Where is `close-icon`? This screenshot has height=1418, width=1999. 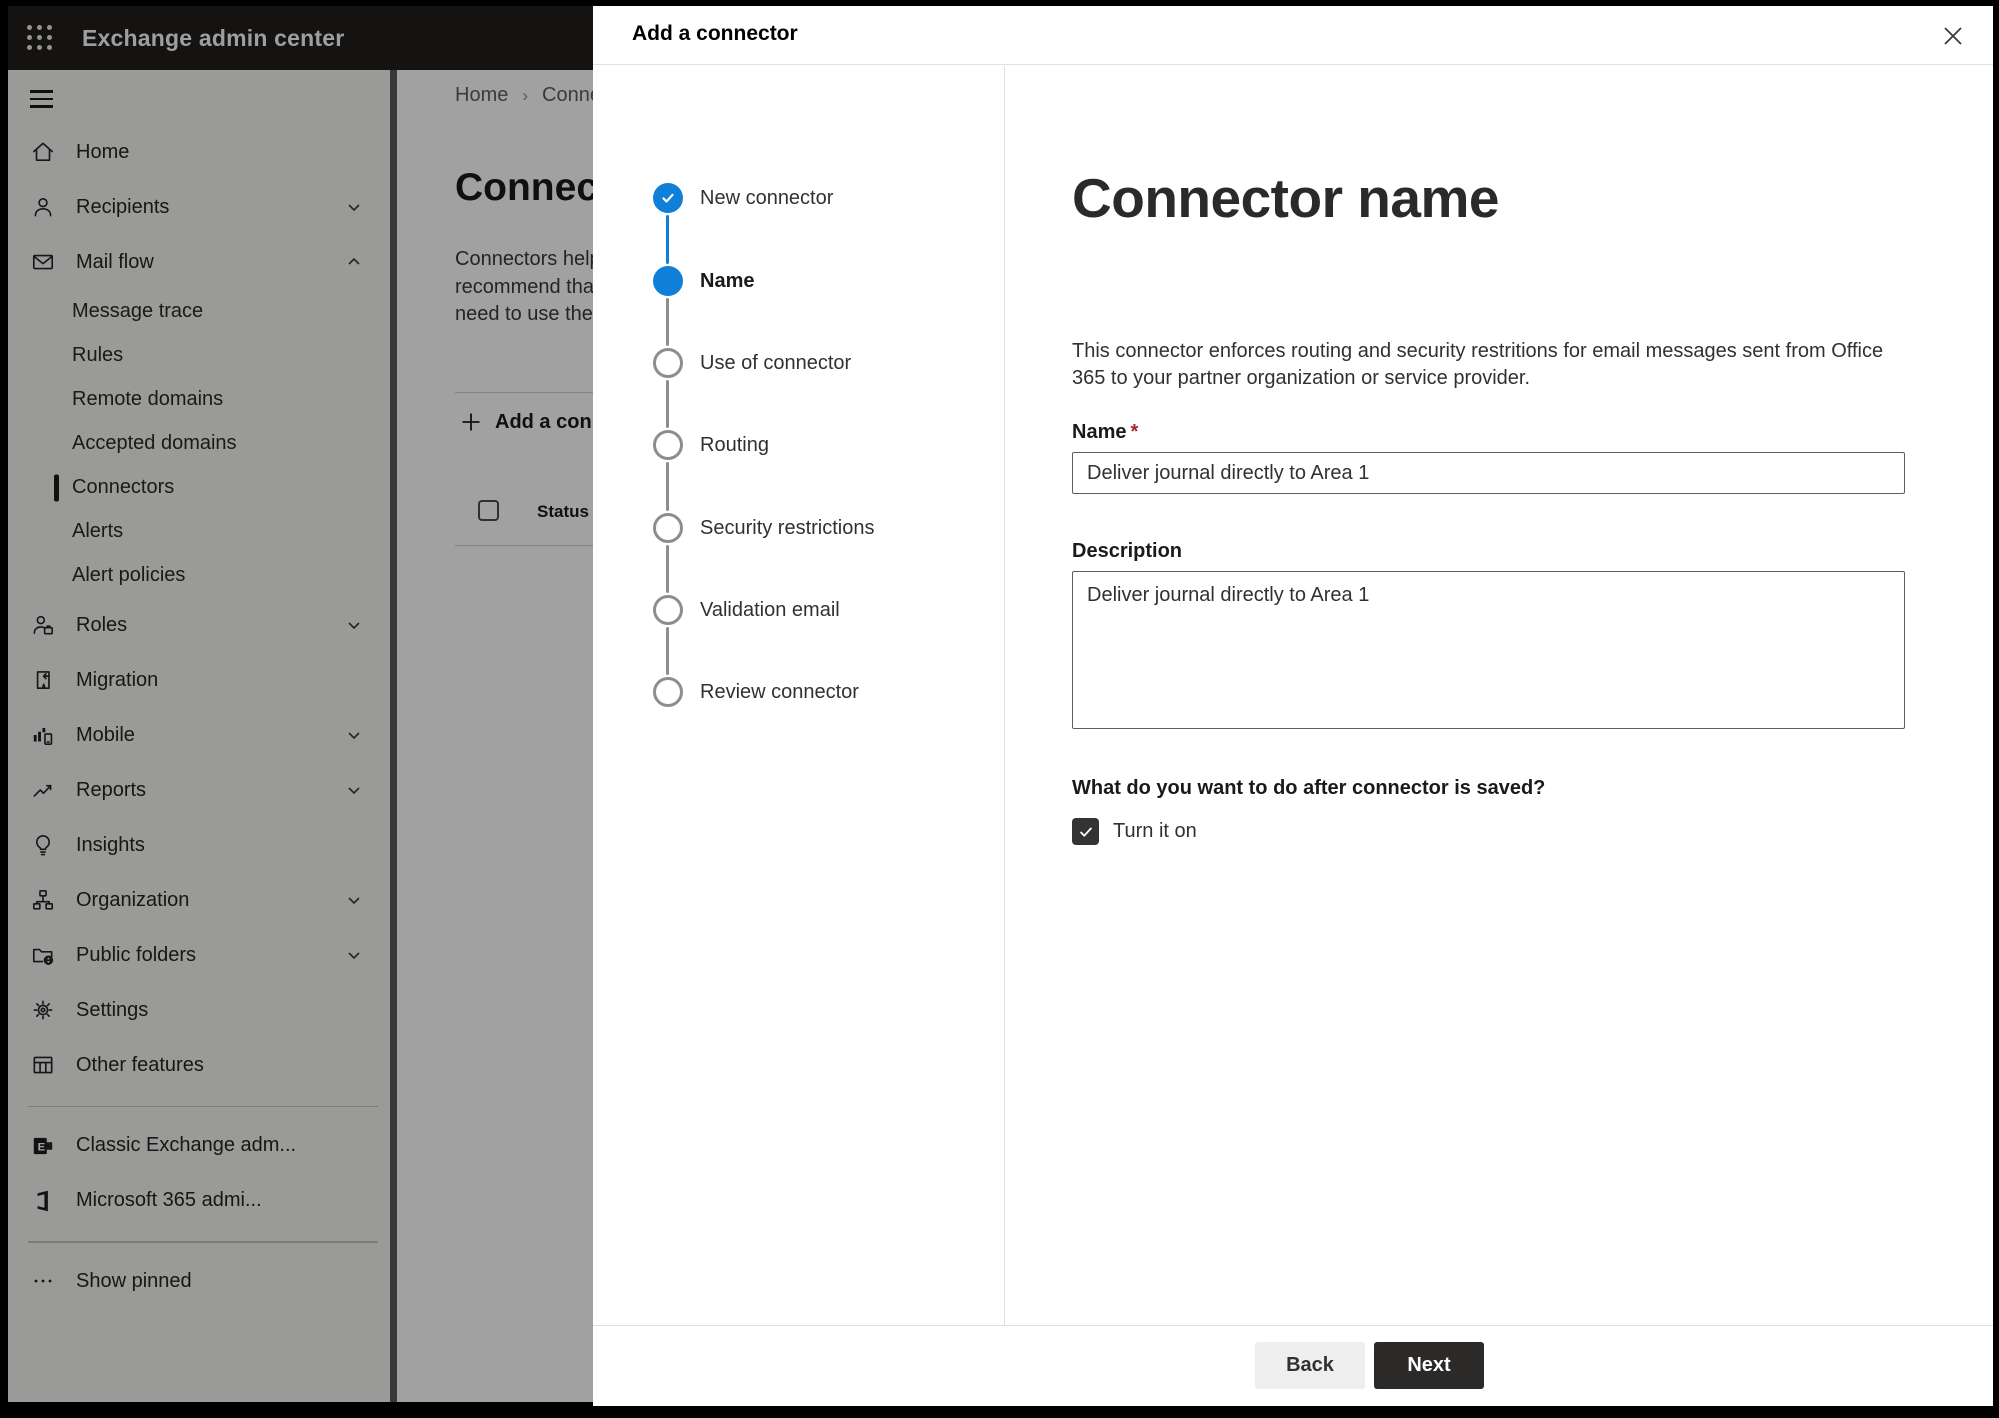
close-icon is located at coordinates (1953, 36).